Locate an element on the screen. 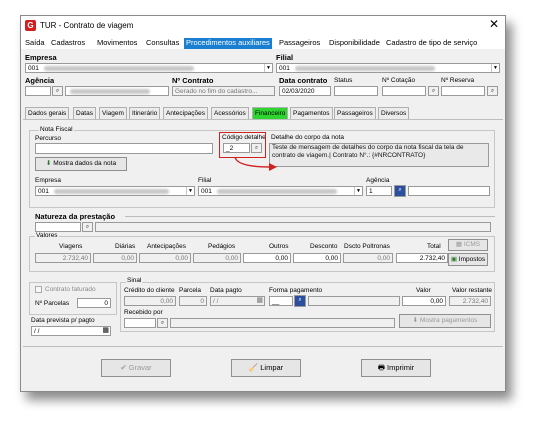  empresa-label: Empresa is located at coordinates (41, 57).